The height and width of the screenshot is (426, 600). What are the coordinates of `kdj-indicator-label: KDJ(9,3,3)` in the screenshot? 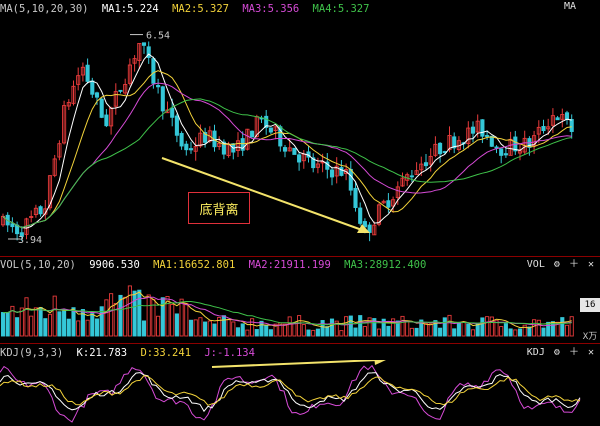 It's located at (31, 353).